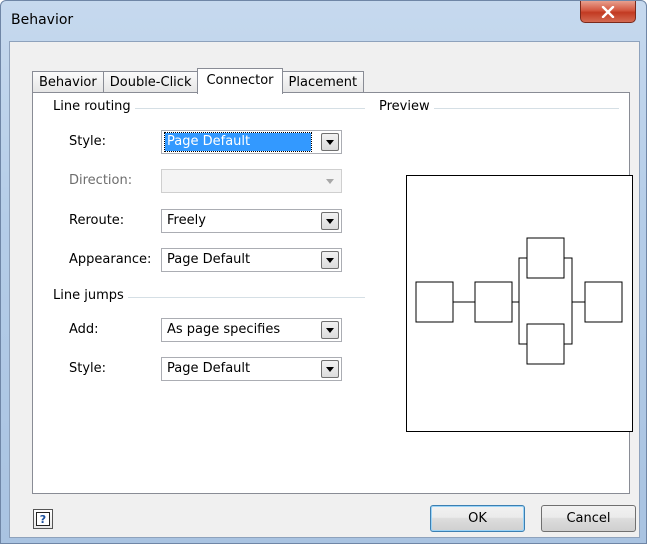 The image size is (647, 544). What do you see at coordinates (477, 518) in the screenshot?
I see `ok-button: OK` at bounding box center [477, 518].